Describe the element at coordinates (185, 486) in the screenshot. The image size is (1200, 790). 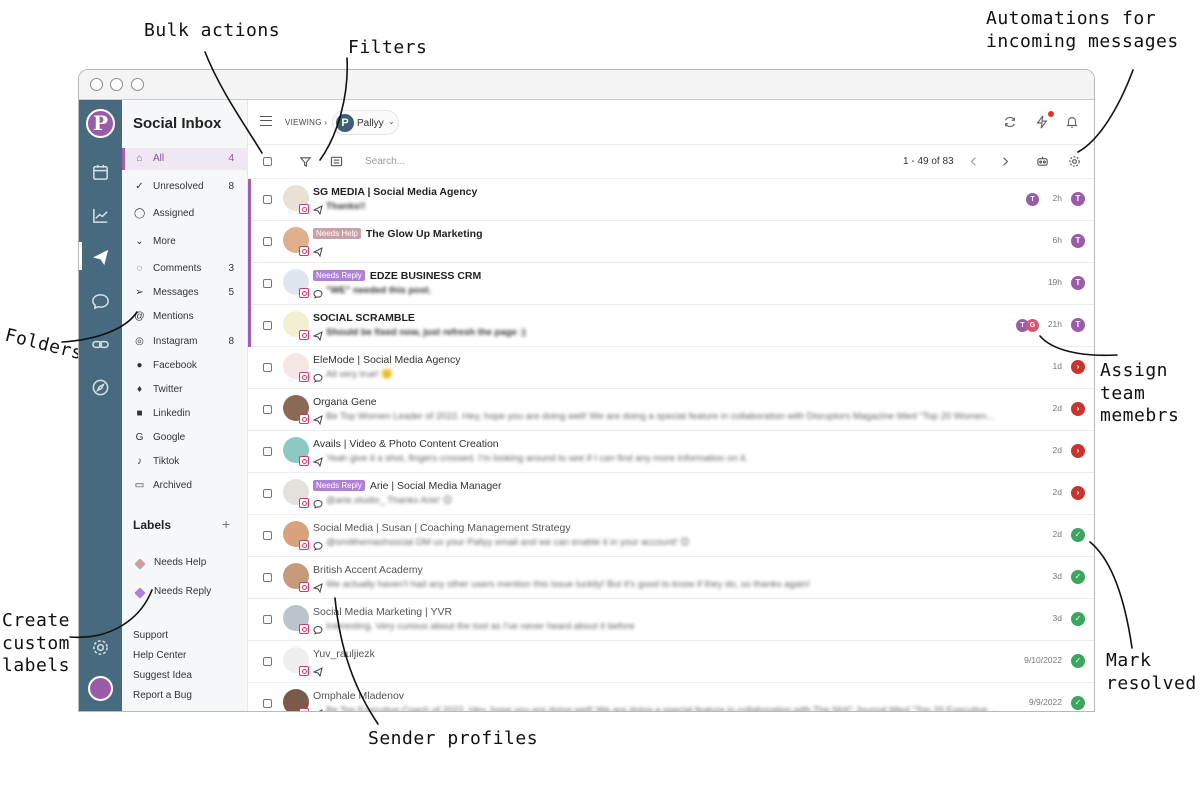
I see `sidebar-item-archived: ▭ Archived` at that location.